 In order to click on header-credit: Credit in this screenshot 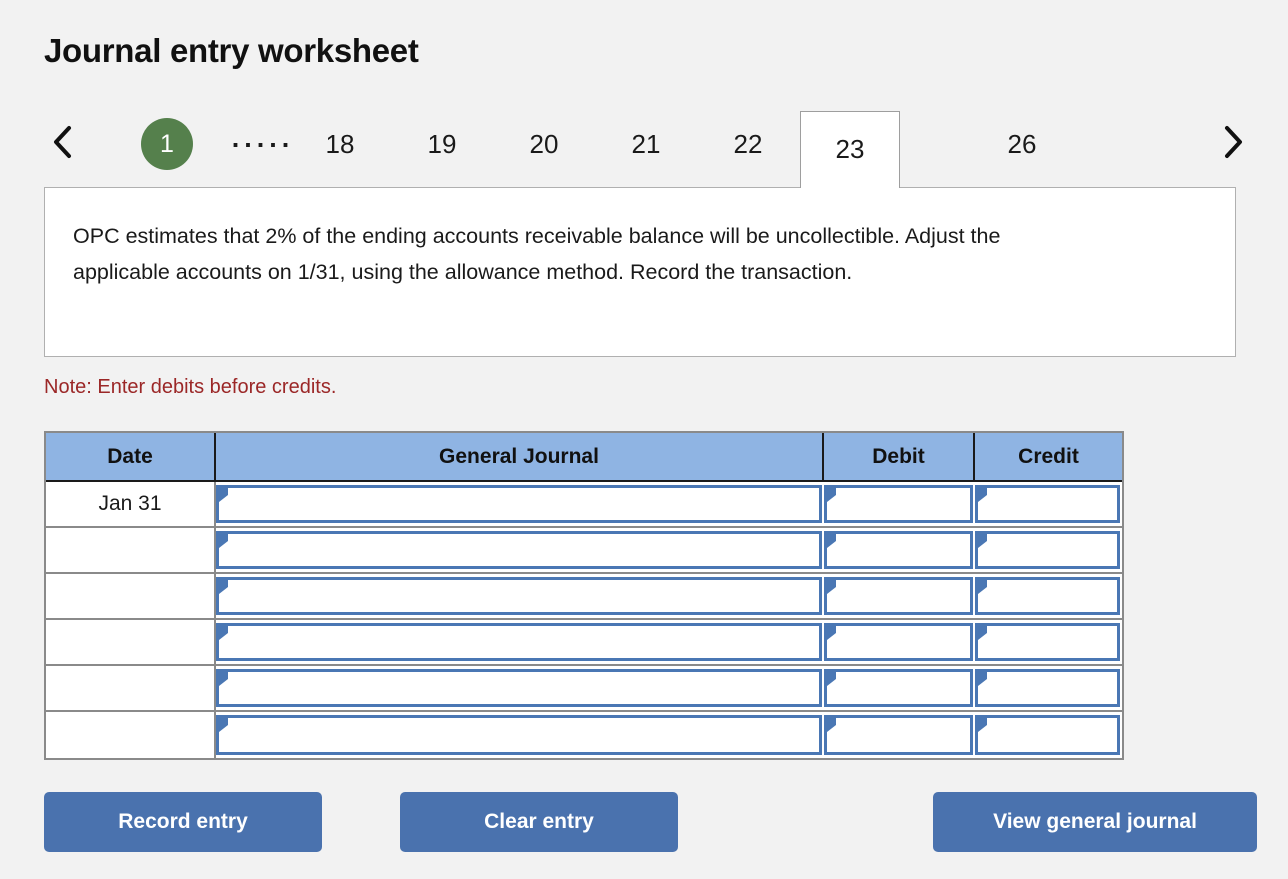, I will do `click(1048, 456)`.